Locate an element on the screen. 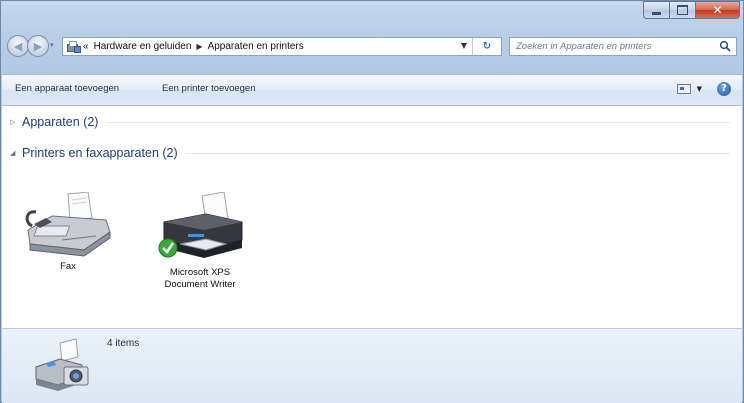 Image resolution: width=744 pixels, height=403 pixels. view-icon is located at coordinates (683, 89).